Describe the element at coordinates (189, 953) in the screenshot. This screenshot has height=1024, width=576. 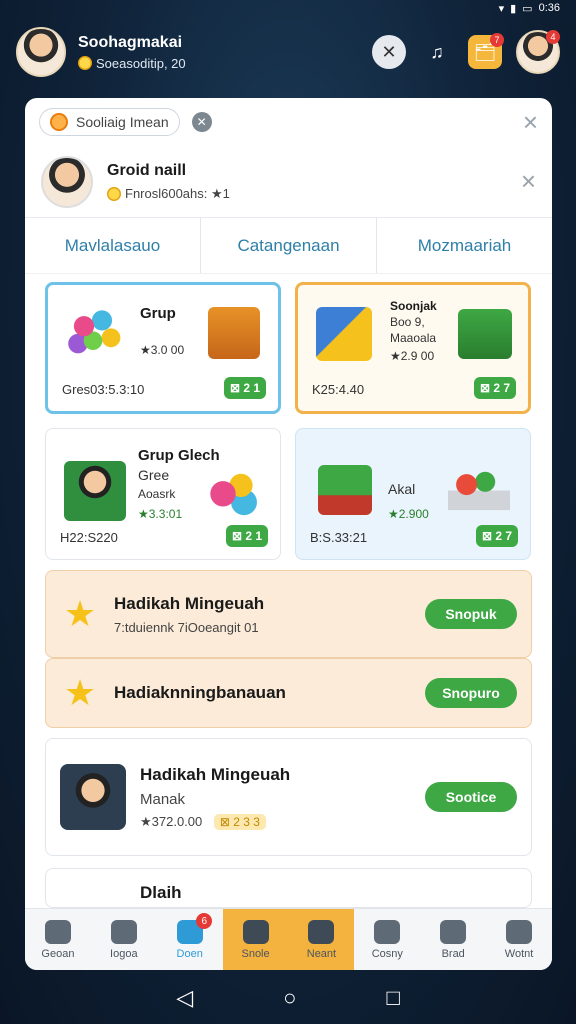
I see `nav-label: Doen` at that location.